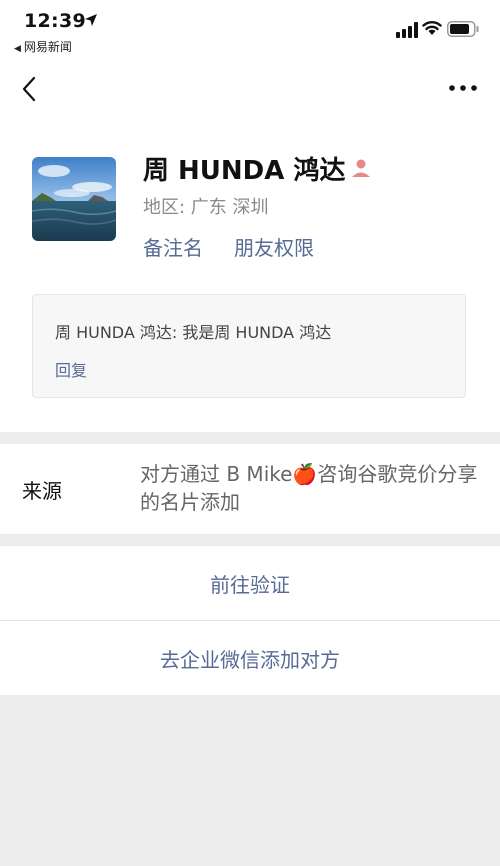 The width and height of the screenshot is (500, 866). What do you see at coordinates (274, 246) in the screenshot?
I see `friend-permission-link: 朋友权限` at bounding box center [274, 246].